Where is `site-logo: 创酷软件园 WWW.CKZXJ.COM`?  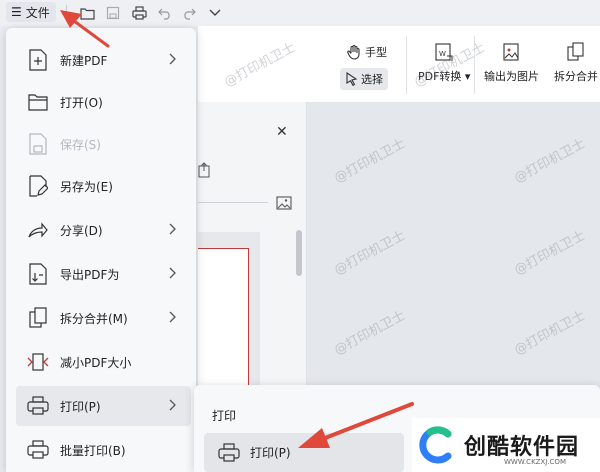
site-logo: 创酷软件园 WWW.CKZXJ.COM is located at coordinates (506, 445).